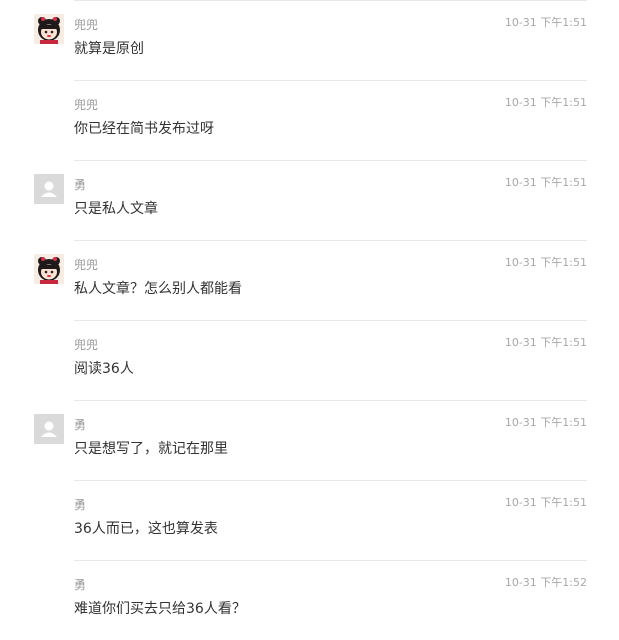 The height and width of the screenshot is (640, 619). I want to click on message-text: 只是想写了，就记在那里, so click(151, 449).